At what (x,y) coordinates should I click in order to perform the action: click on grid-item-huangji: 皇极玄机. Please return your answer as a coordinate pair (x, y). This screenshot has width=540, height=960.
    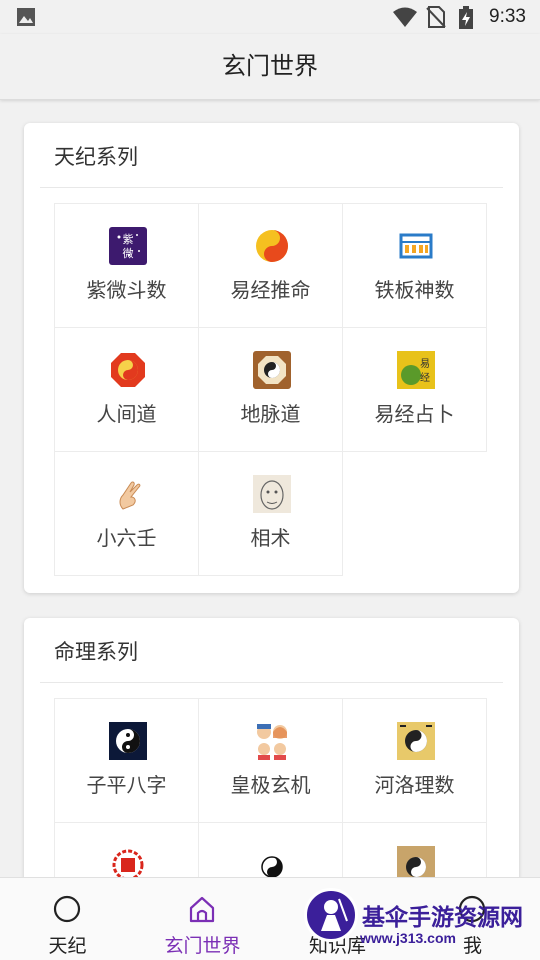
    Looking at the image, I should click on (270, 760).